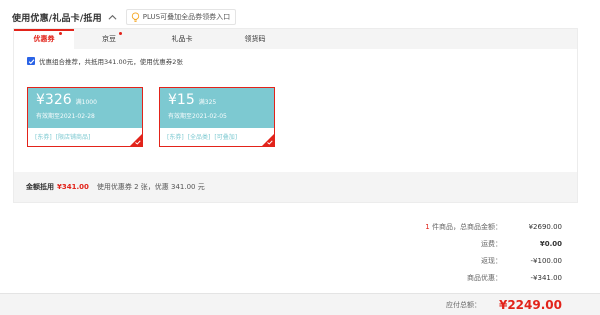 This screenshot has width=600, height=315. Describe the element at coordinates (199, 137) in the screenshot. I see `coupon-tag: [全品类]` at that location.